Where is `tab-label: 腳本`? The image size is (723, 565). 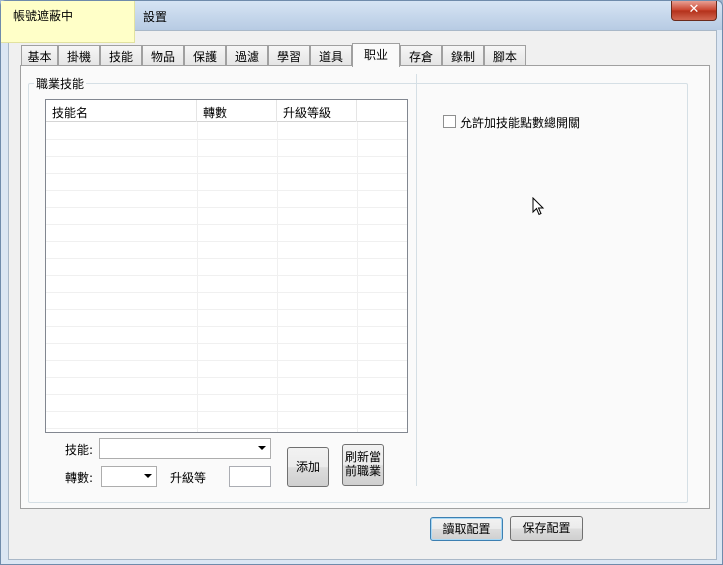 tab-label: 腳本 is located at coordinates (504, 57).